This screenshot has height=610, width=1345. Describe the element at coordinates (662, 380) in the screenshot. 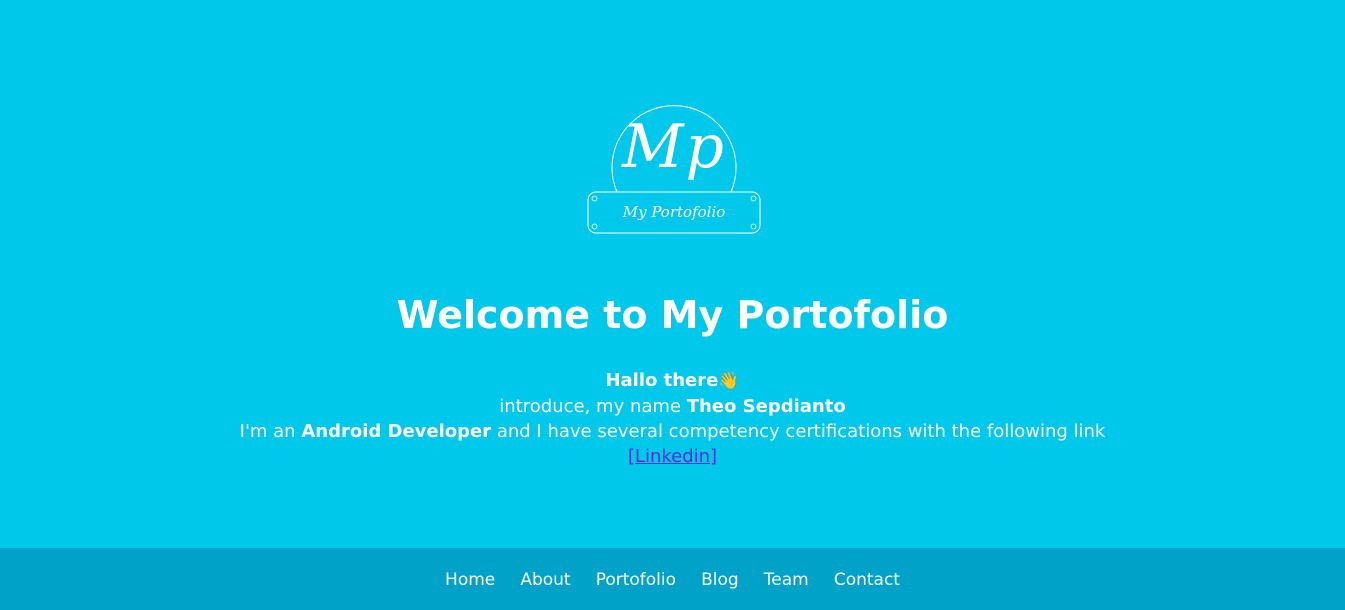

I see `greeting-text: Hallo there` at that location.